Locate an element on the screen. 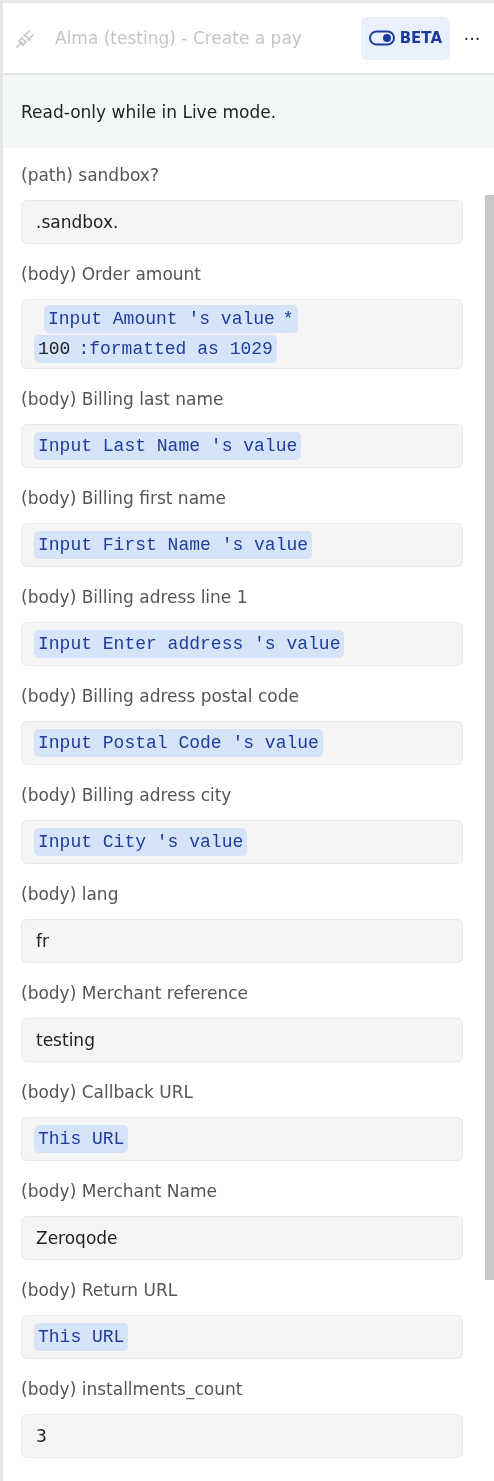 The width and height of the screenshot is (494, 1481). more-menu-button: ··· is located at coordinates (472, 38).